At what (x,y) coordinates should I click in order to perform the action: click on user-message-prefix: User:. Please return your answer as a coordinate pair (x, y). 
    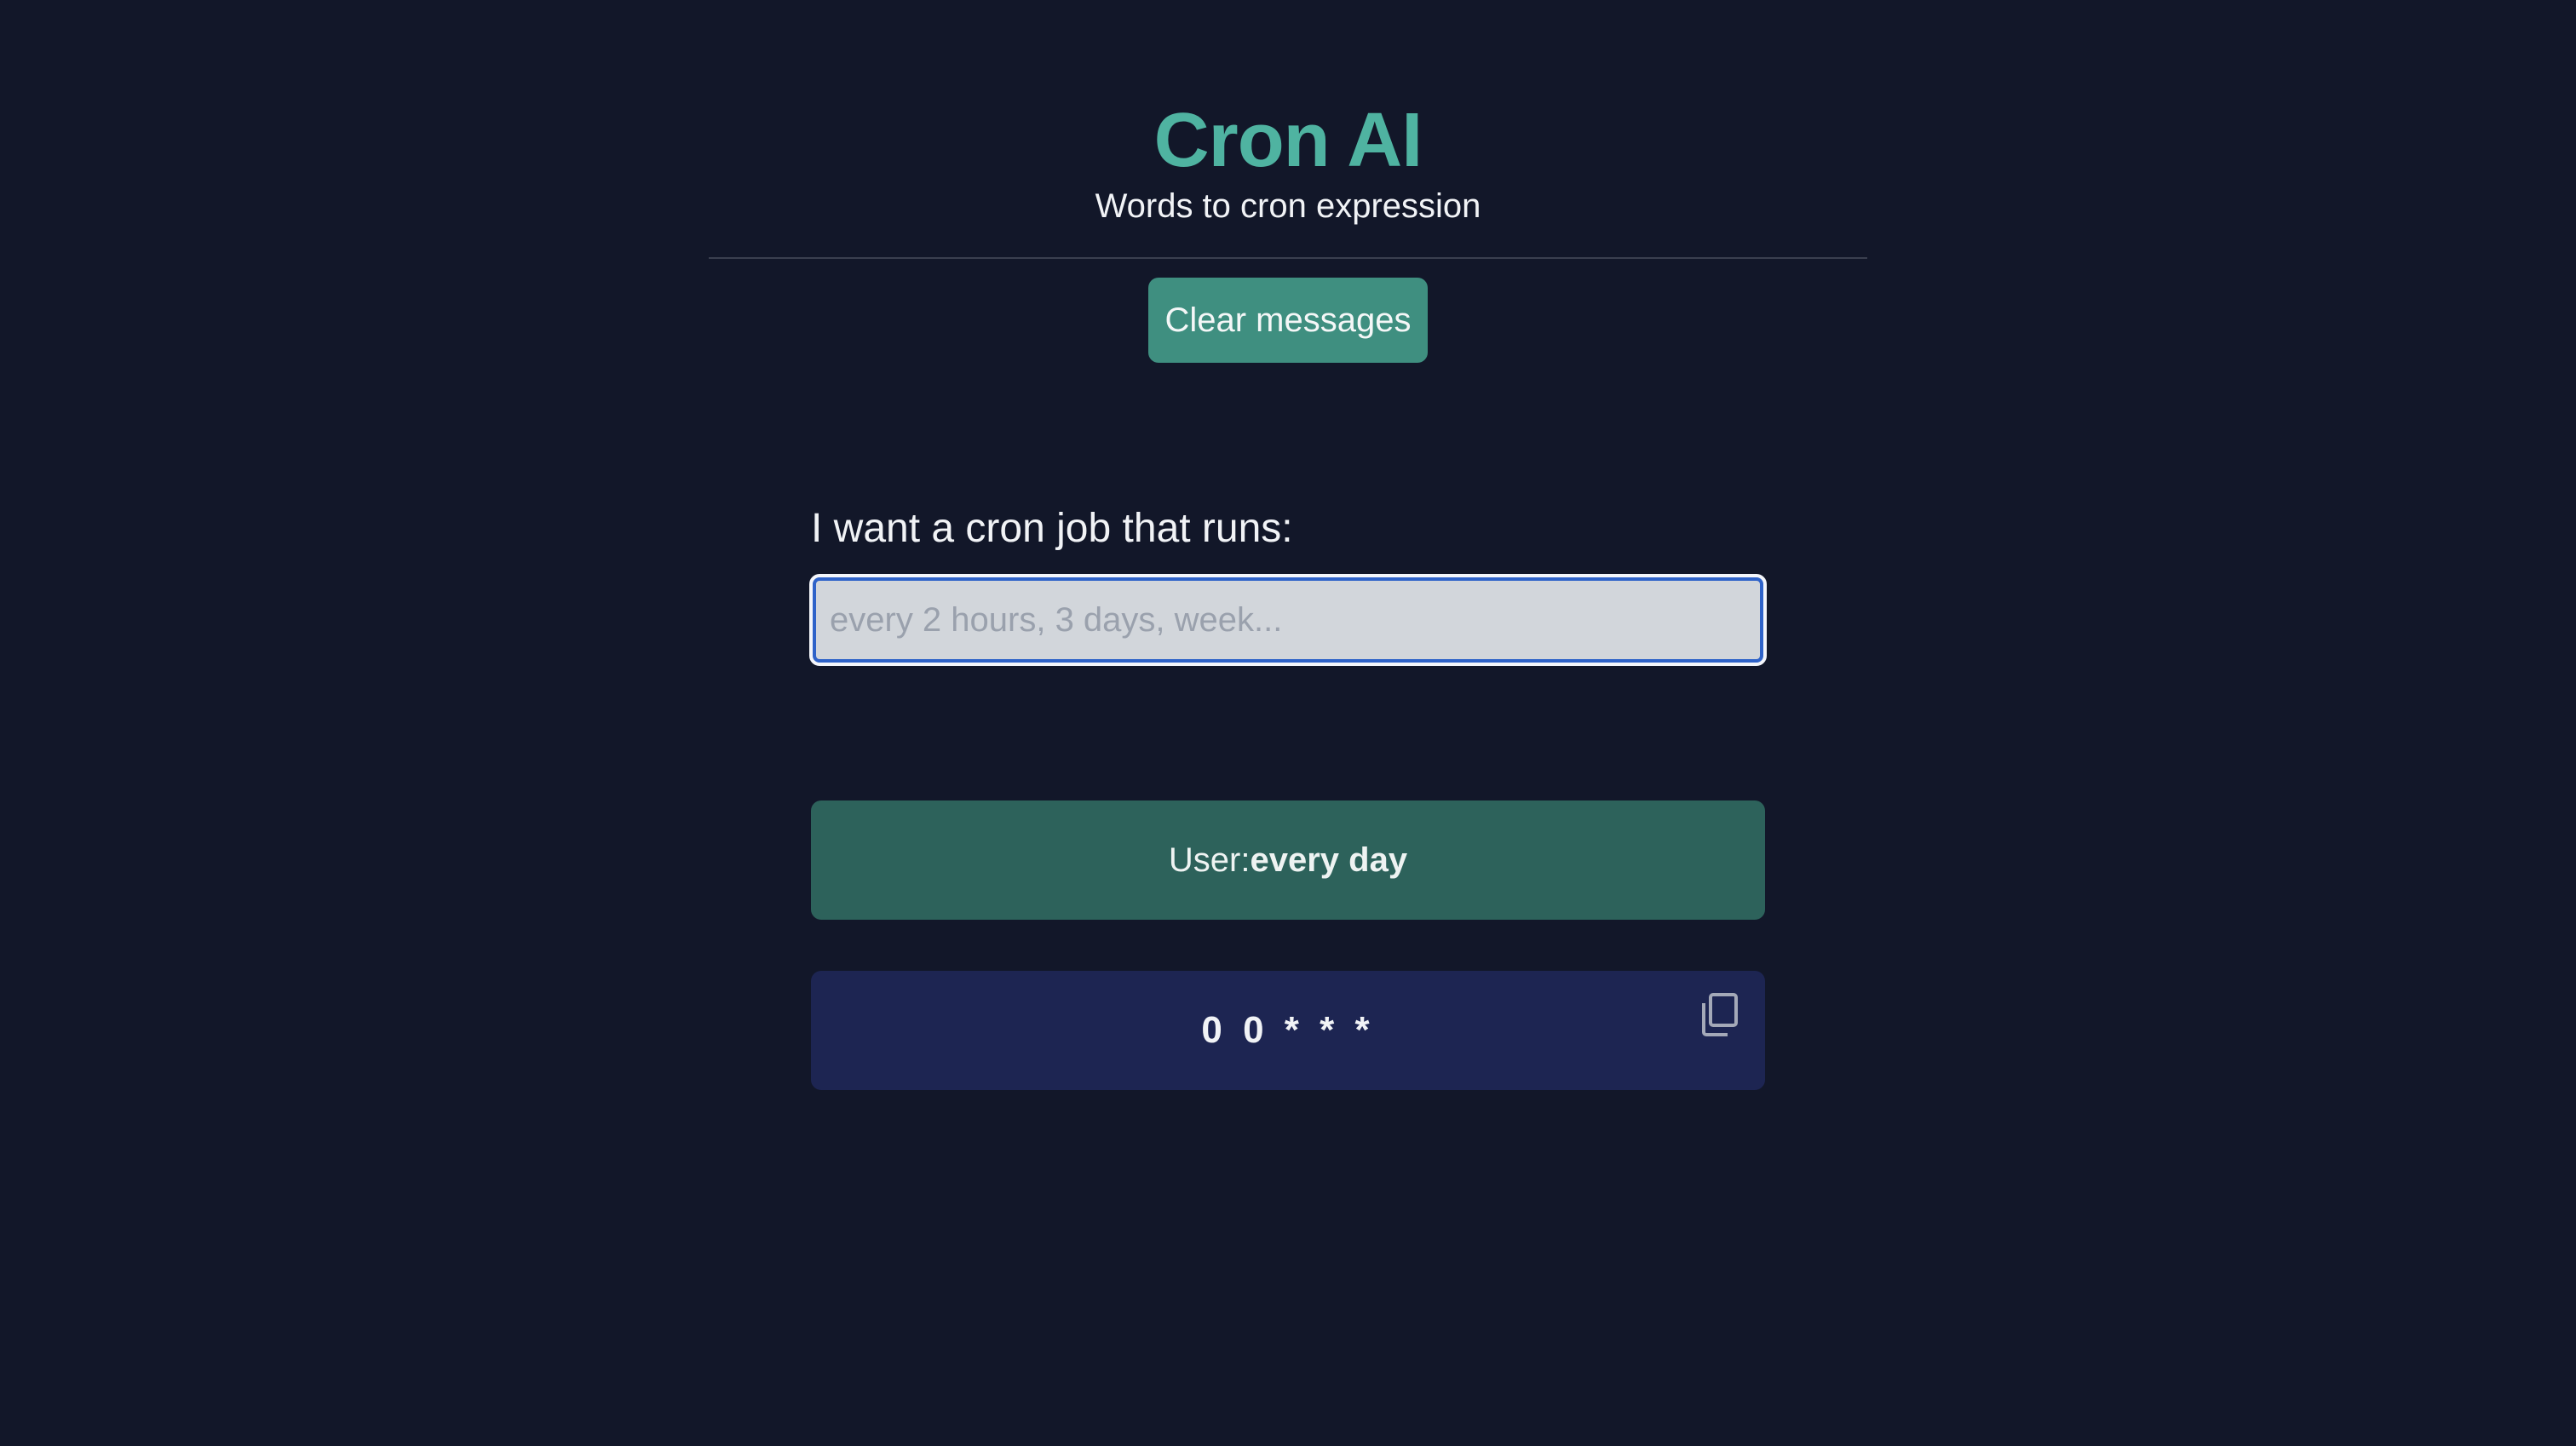
    Looking at the image, I should click on (1210, 860).